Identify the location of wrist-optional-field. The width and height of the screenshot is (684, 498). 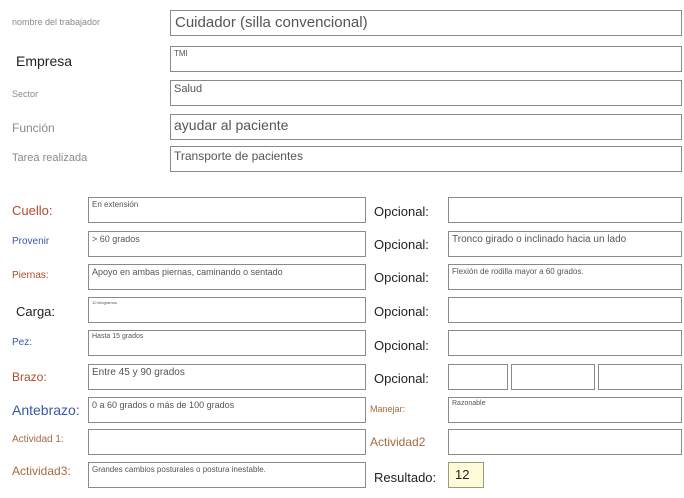
(565, 343).